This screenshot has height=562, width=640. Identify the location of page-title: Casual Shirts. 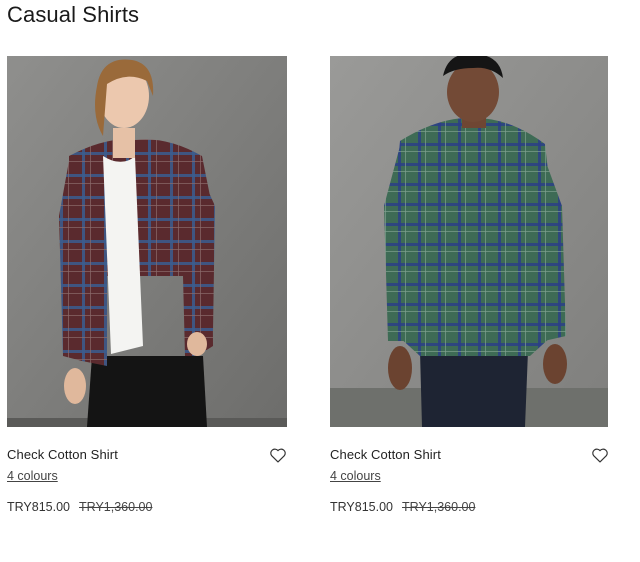
(73, 14).